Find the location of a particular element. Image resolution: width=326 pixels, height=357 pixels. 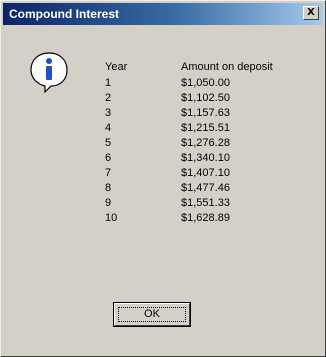

amount-cell: $1,102.50 is located at coordinates (205, 98).